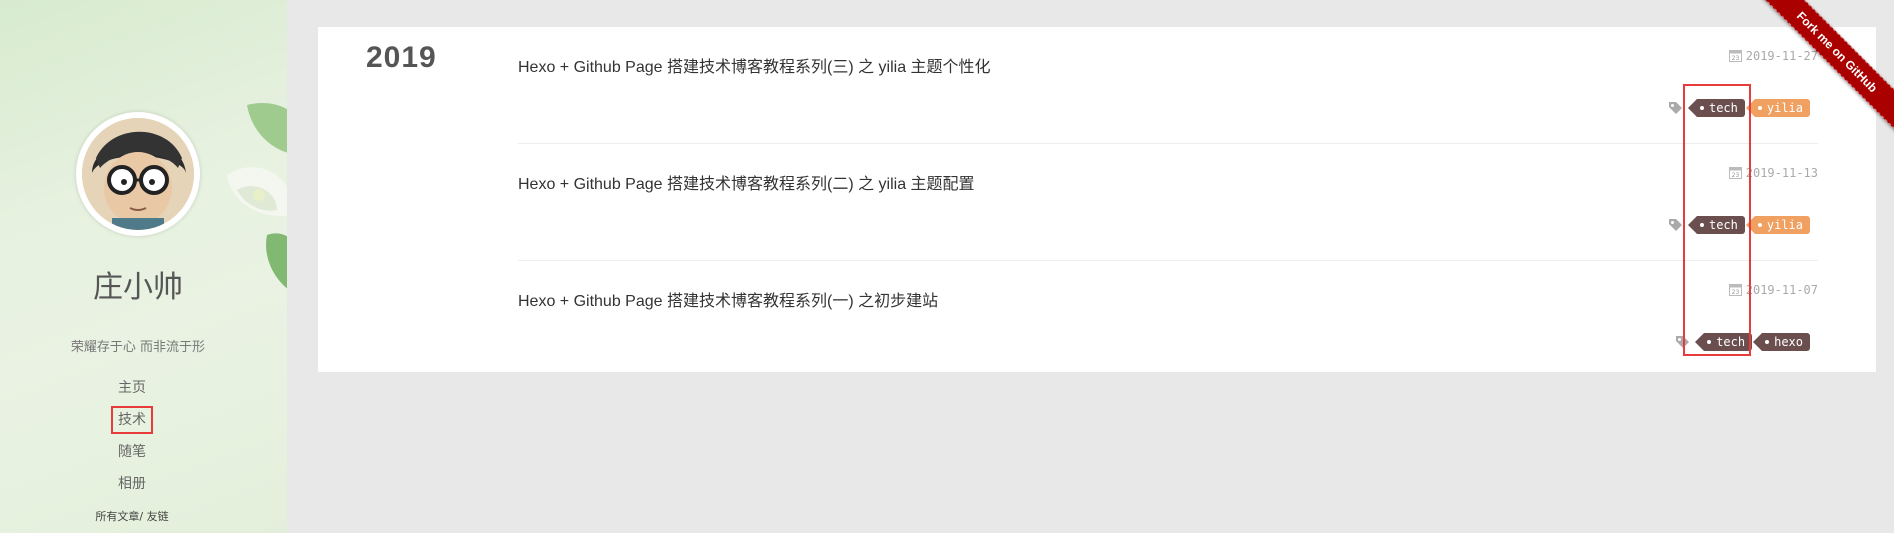  I want to click on sidebar-nav: 主页 技术 随笔 相册, so click(132, 436).